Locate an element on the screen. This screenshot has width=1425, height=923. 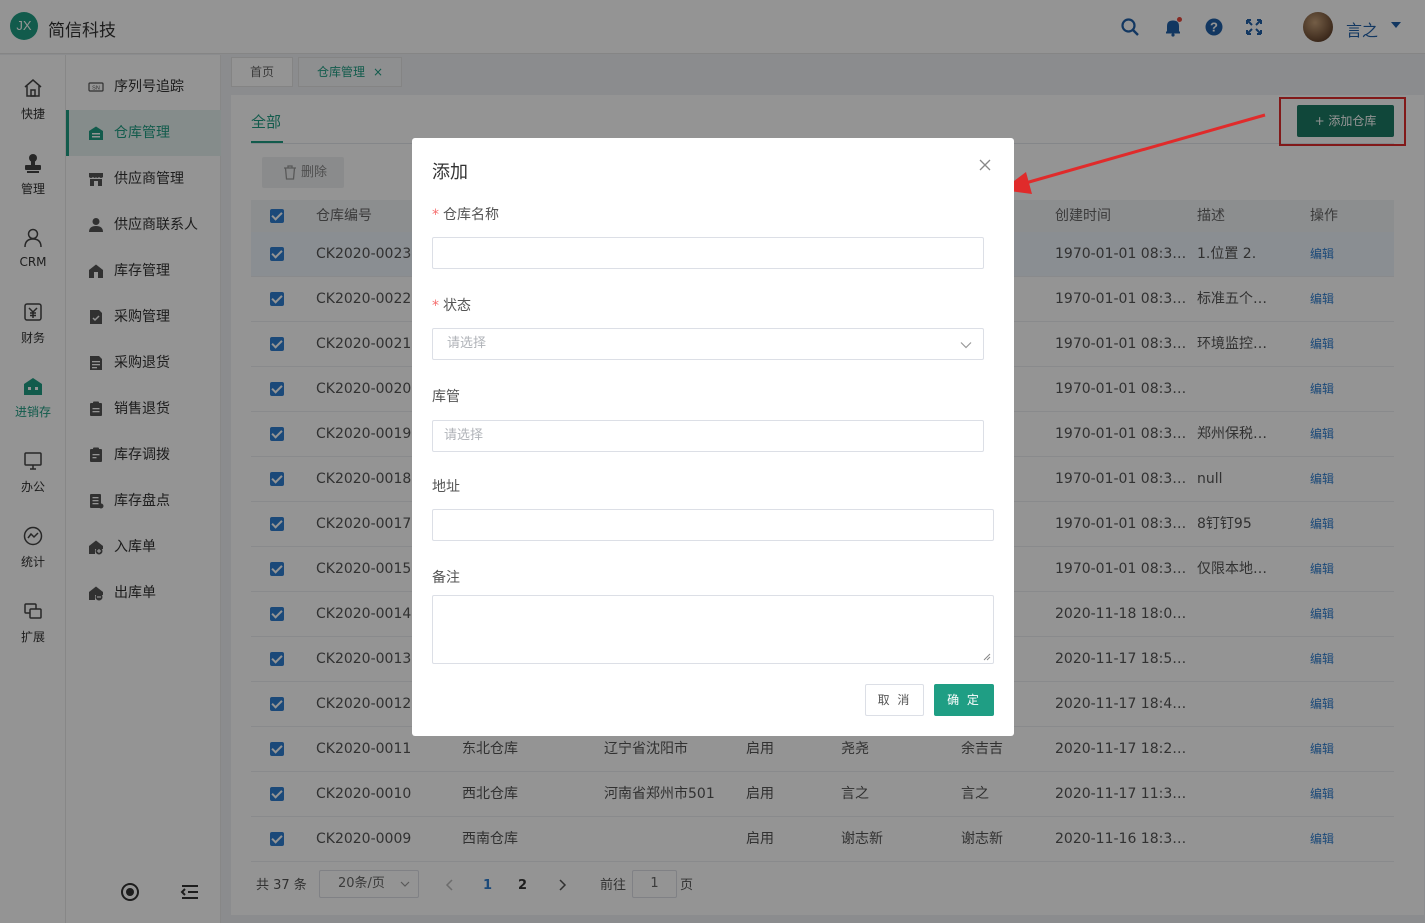
address-input is located at coordinates (713, 525).